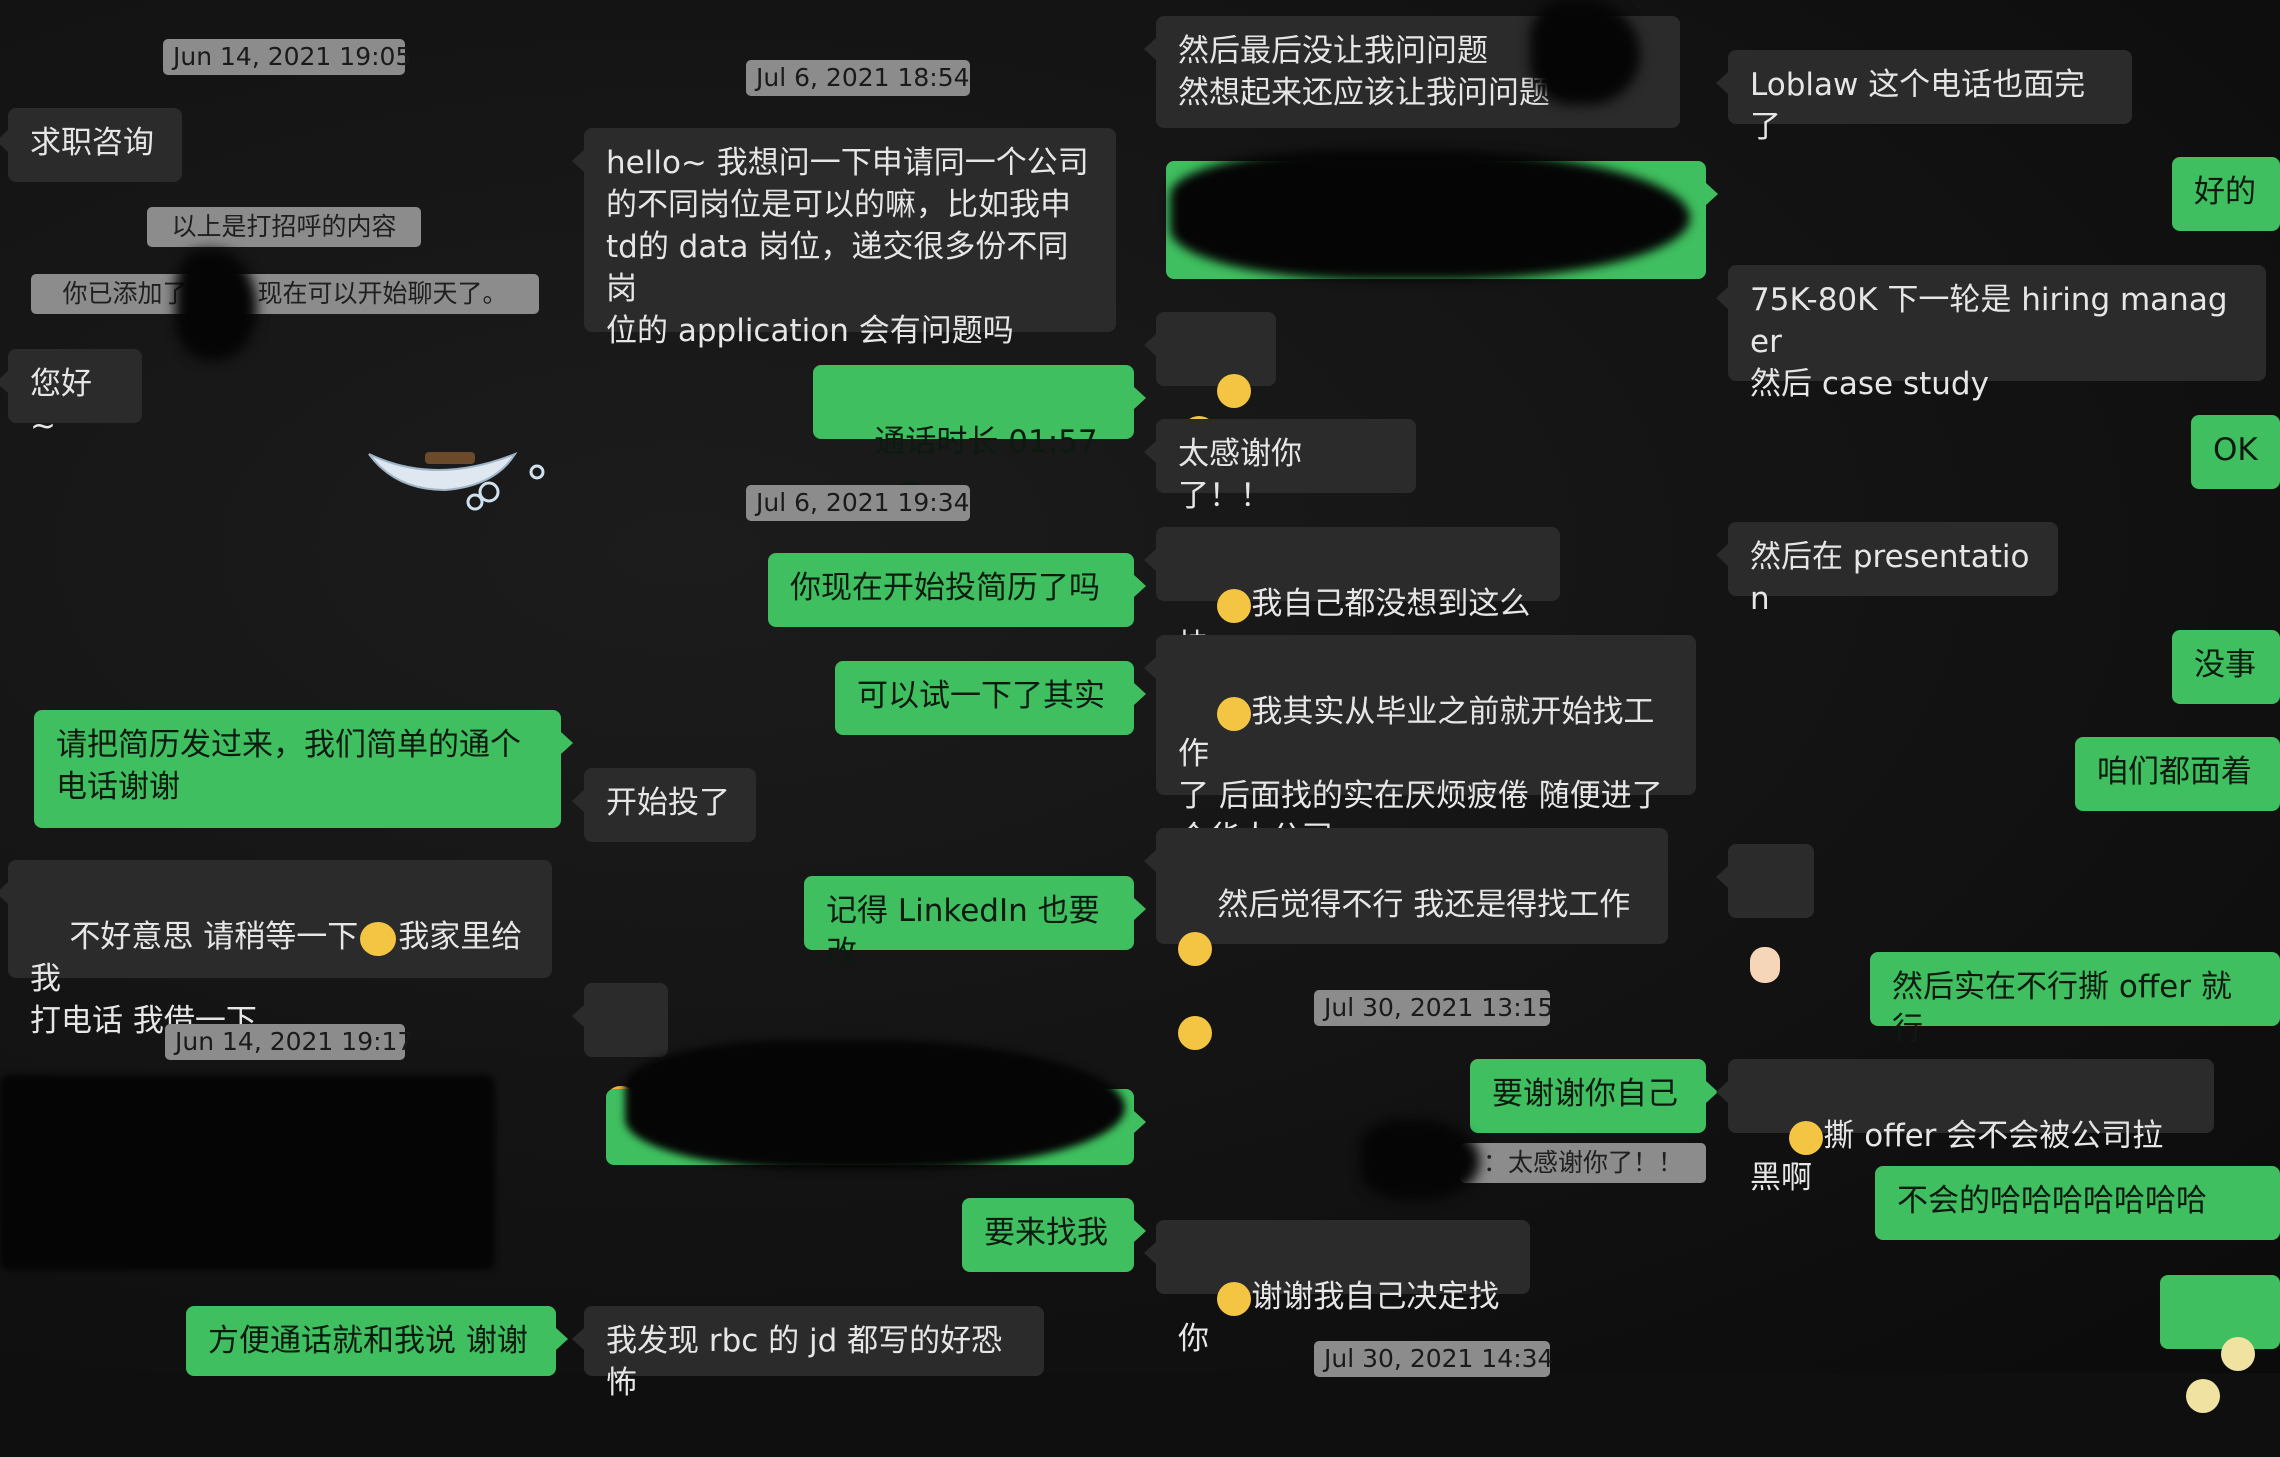 This screenshot has height=1457, width=2280. What do you see at coordinates (125, 293) in the screenshot?
I see `system-notice-part-a: 你已添加了` at bounding box center [125, 293].